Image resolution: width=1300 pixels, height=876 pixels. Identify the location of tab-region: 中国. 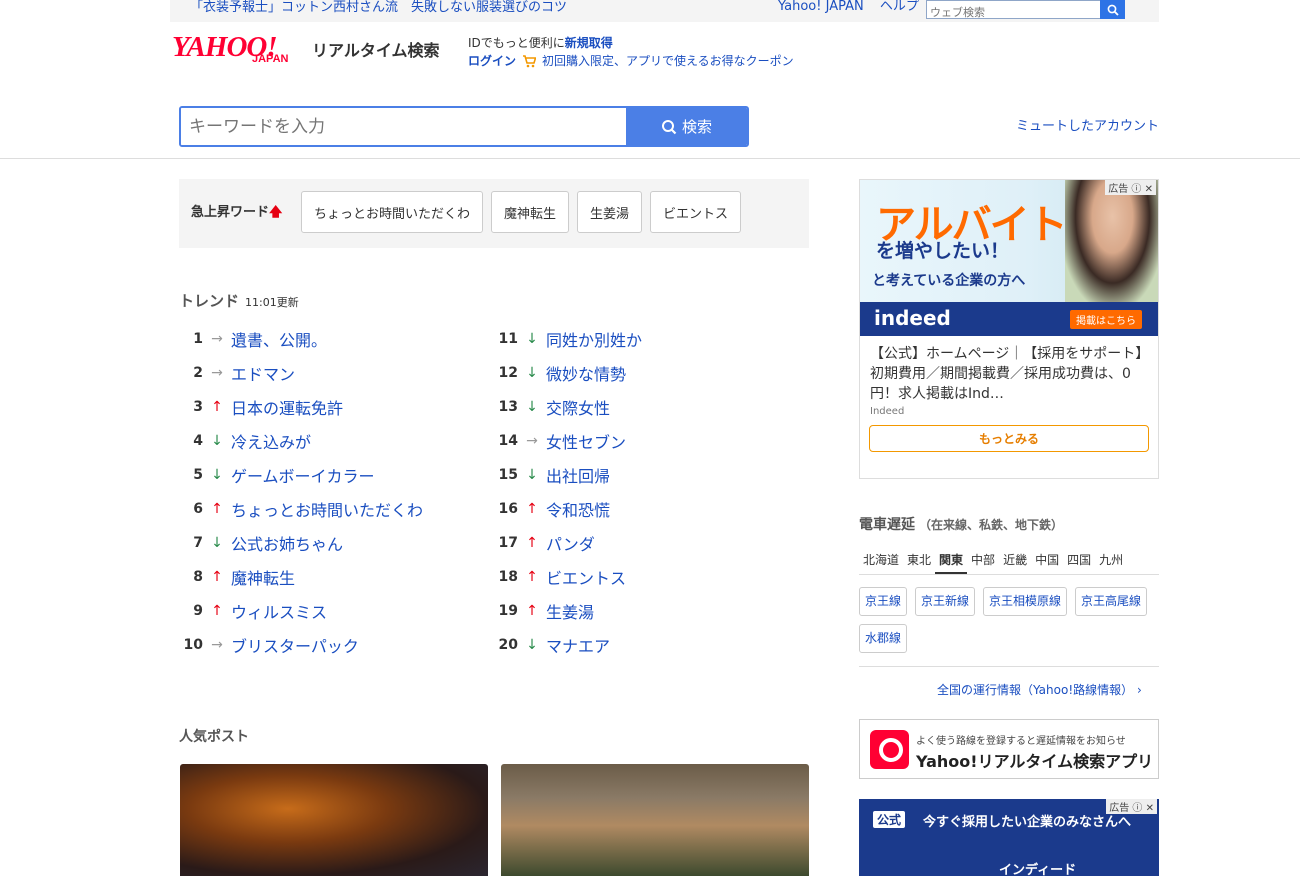
(1047, 561).